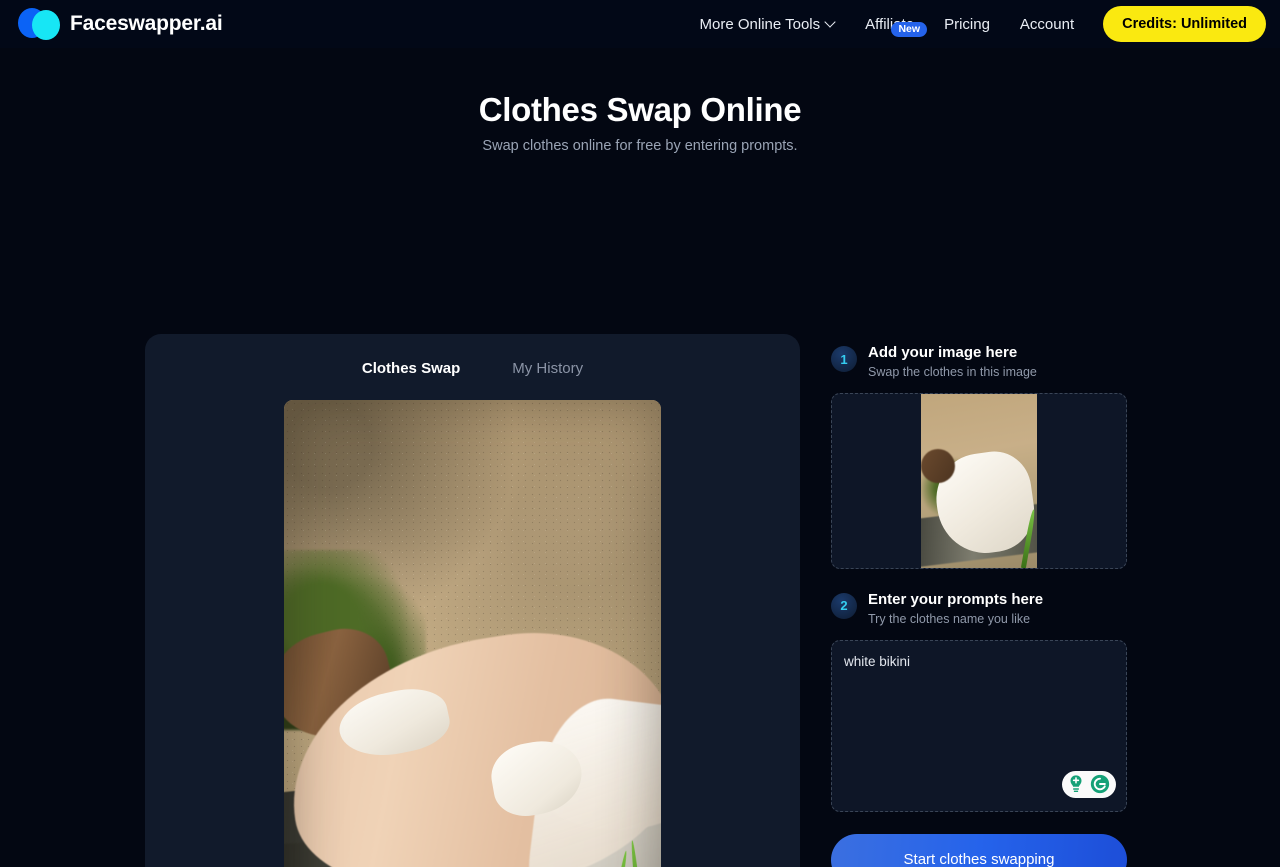  What do you see at coordinates (979, 850) in the screenshot?
I see `start-clothes-swapping-button: Start clothes swapping` at bounding box center [979, 850].